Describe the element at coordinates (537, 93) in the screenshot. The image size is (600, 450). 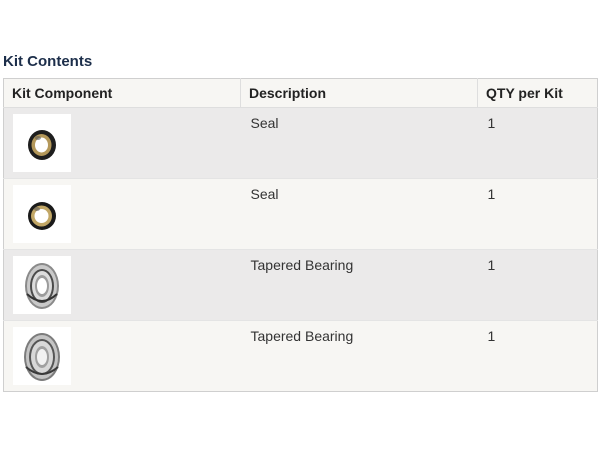
I see `column-header-qty-per-kit: QTY per Kit` at that location.